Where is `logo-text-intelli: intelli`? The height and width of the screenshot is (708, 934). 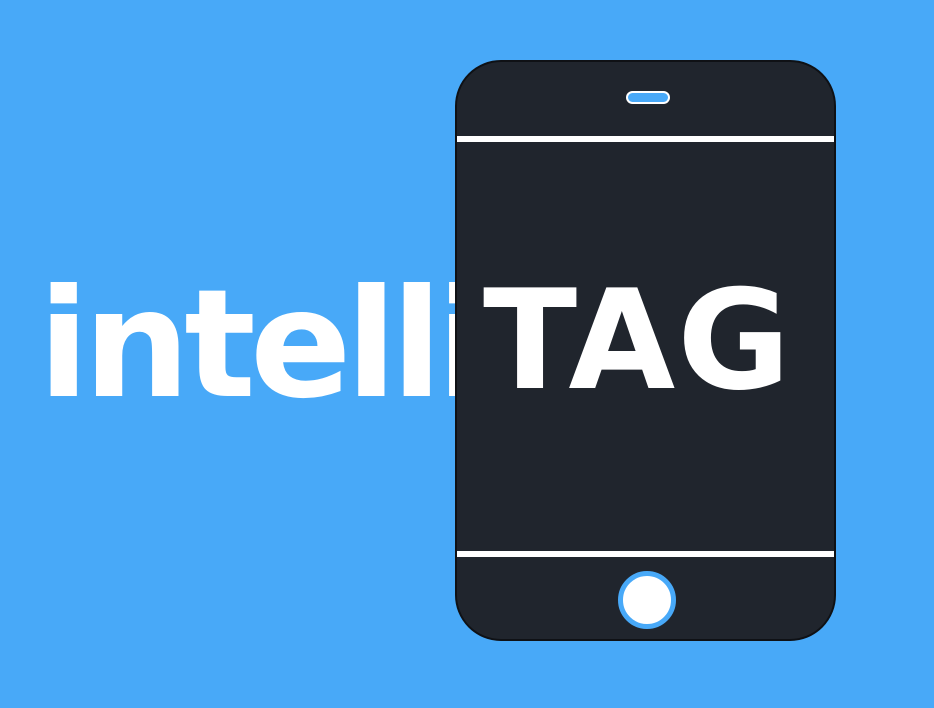
logo-text-intelli: intelli is located at coordinates (263, 345).